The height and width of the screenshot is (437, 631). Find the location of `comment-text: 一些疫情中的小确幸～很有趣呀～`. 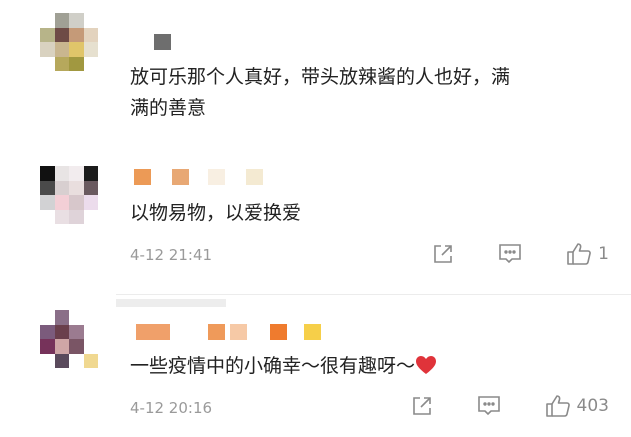

comment-text: 一些疫情中的小确幸～很有趣呀～ is located at coordinates (283, 366).